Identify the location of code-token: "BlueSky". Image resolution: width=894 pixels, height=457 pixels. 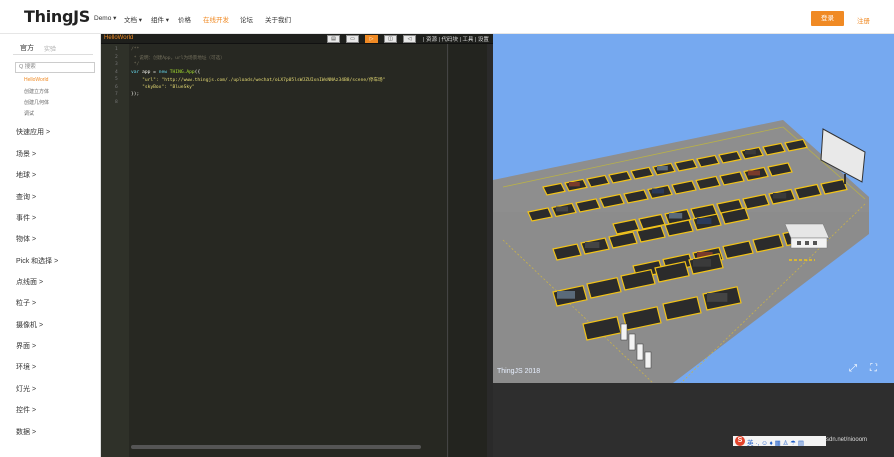
(182, 87).